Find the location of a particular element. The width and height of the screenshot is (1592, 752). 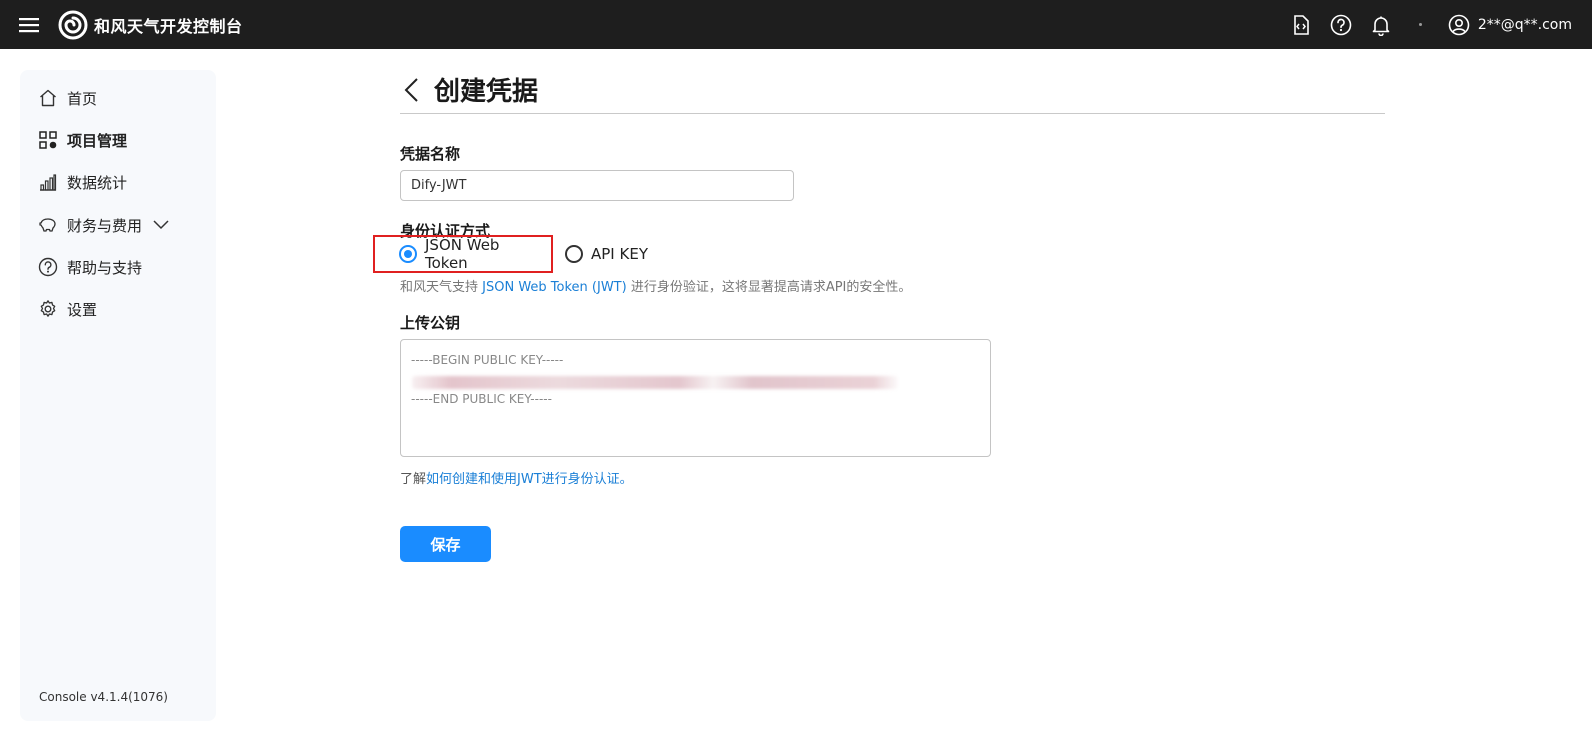

radio-unchecked-indicator is located at coordinates (574, 254).